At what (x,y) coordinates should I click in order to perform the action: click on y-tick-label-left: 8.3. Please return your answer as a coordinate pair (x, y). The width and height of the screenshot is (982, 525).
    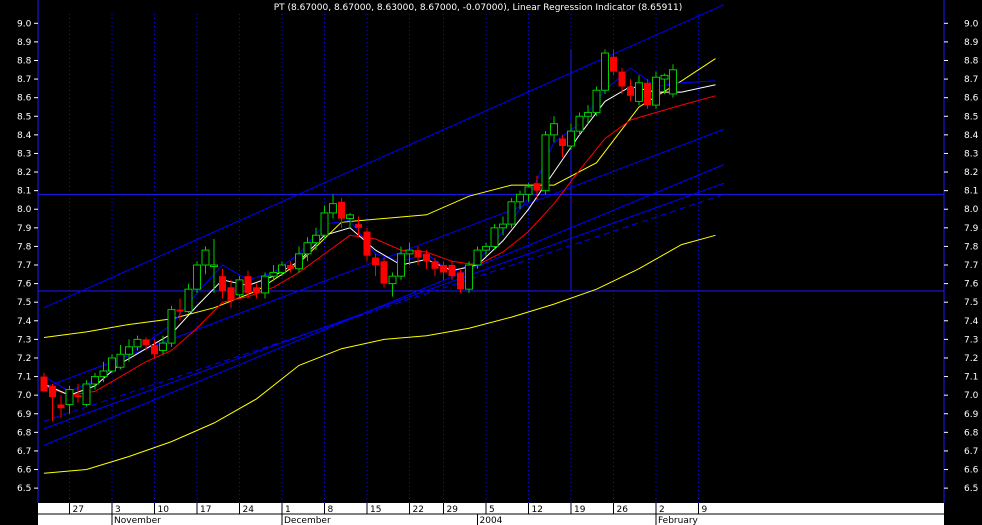
    Looking at the image, I should click on (24, 154).